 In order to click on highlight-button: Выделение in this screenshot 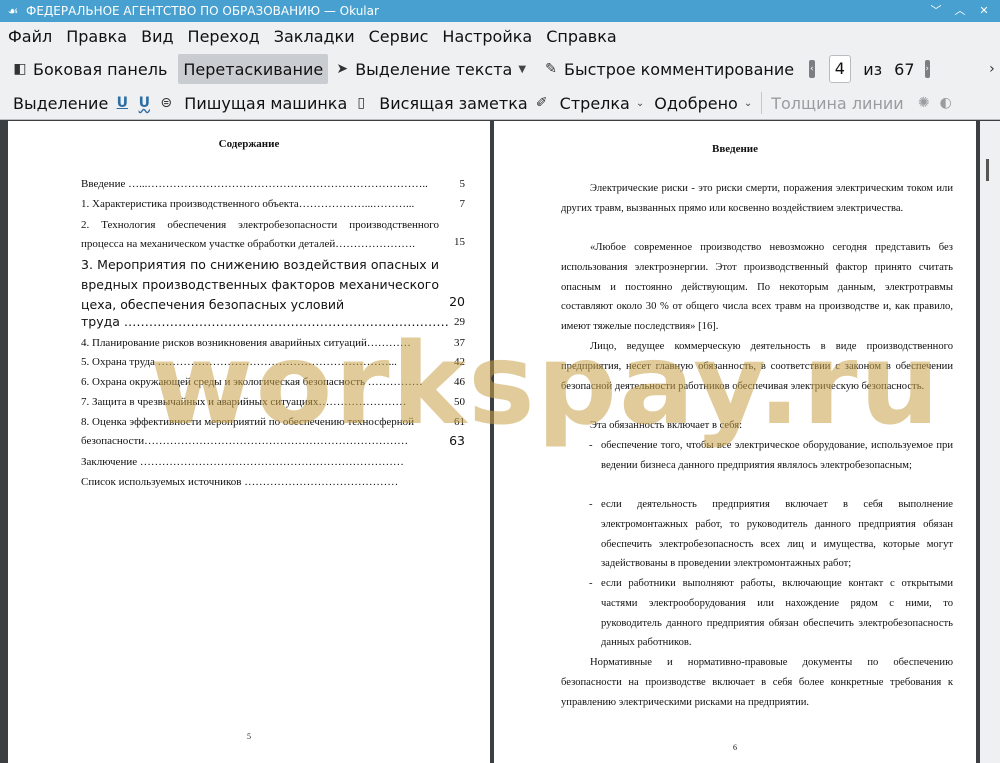, I will do `click(60, 103)`.